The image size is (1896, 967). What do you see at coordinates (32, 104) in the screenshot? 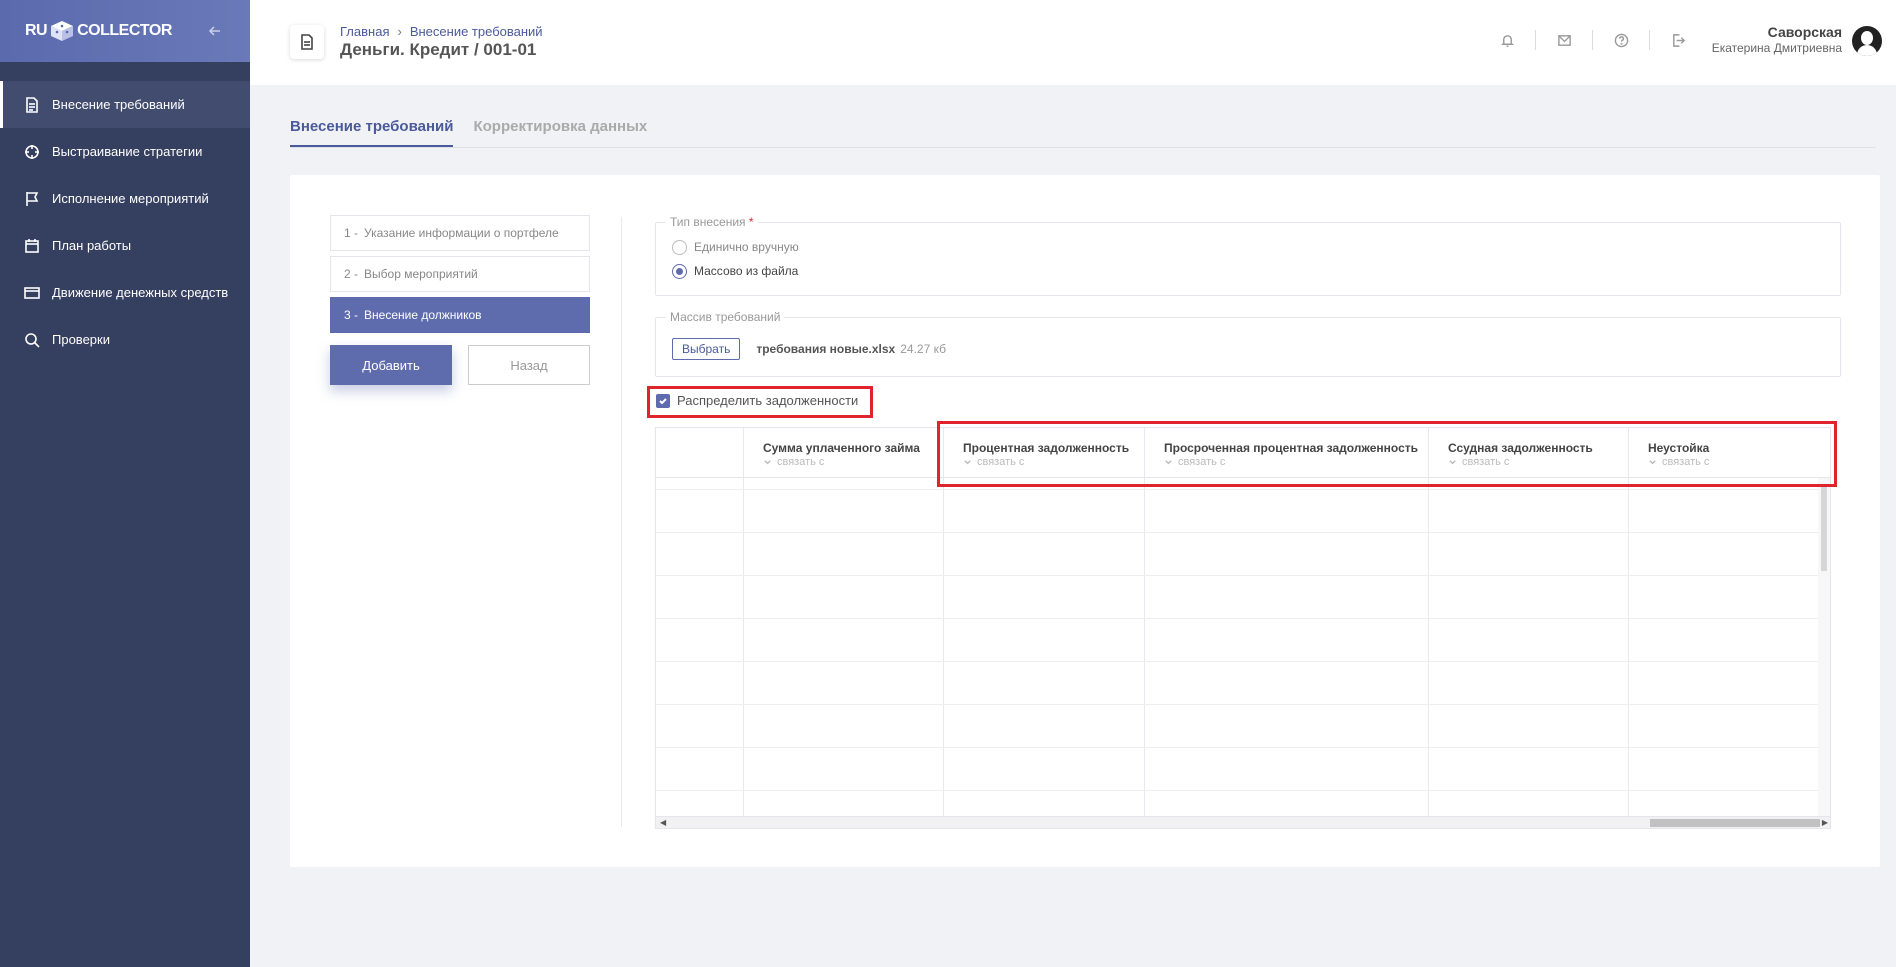
I see `document-icon` at bounding box center [32, 104].